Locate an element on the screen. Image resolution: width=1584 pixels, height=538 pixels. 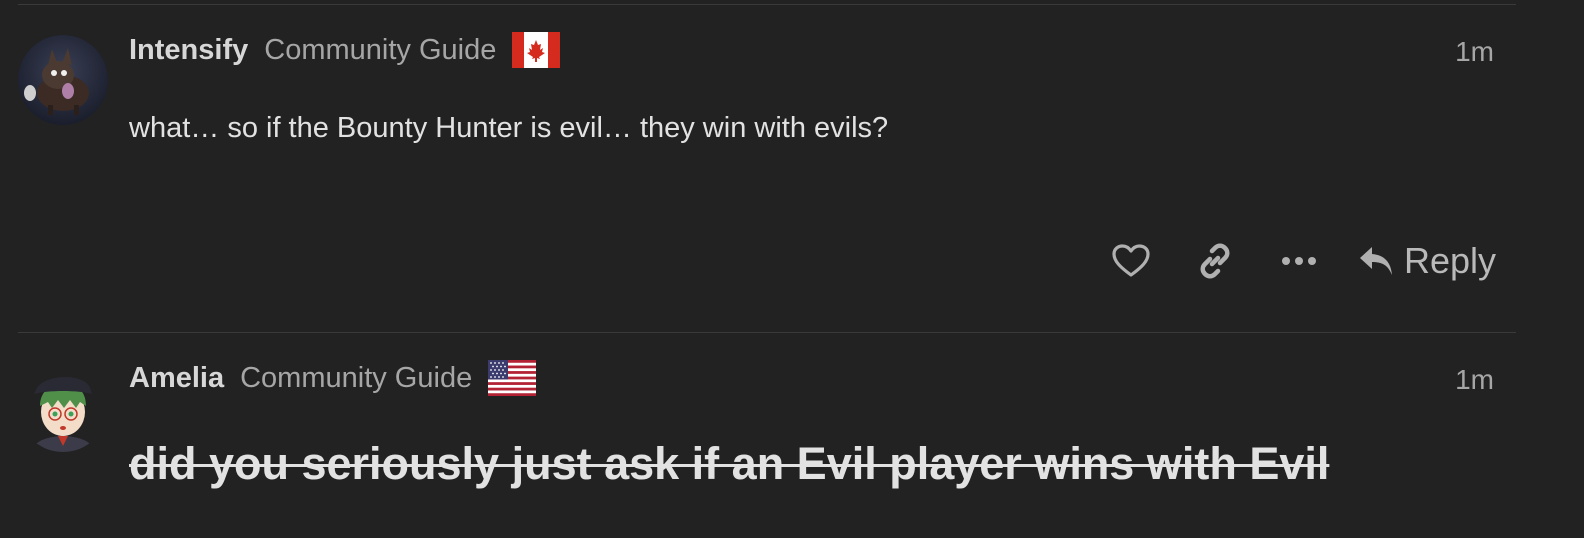
like-button is located at coordinates (1131, 261).